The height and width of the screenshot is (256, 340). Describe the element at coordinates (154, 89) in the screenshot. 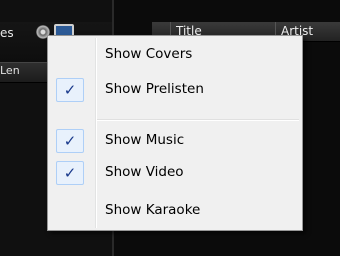

I see `menu-item-label: Show Prelisten` at that location.